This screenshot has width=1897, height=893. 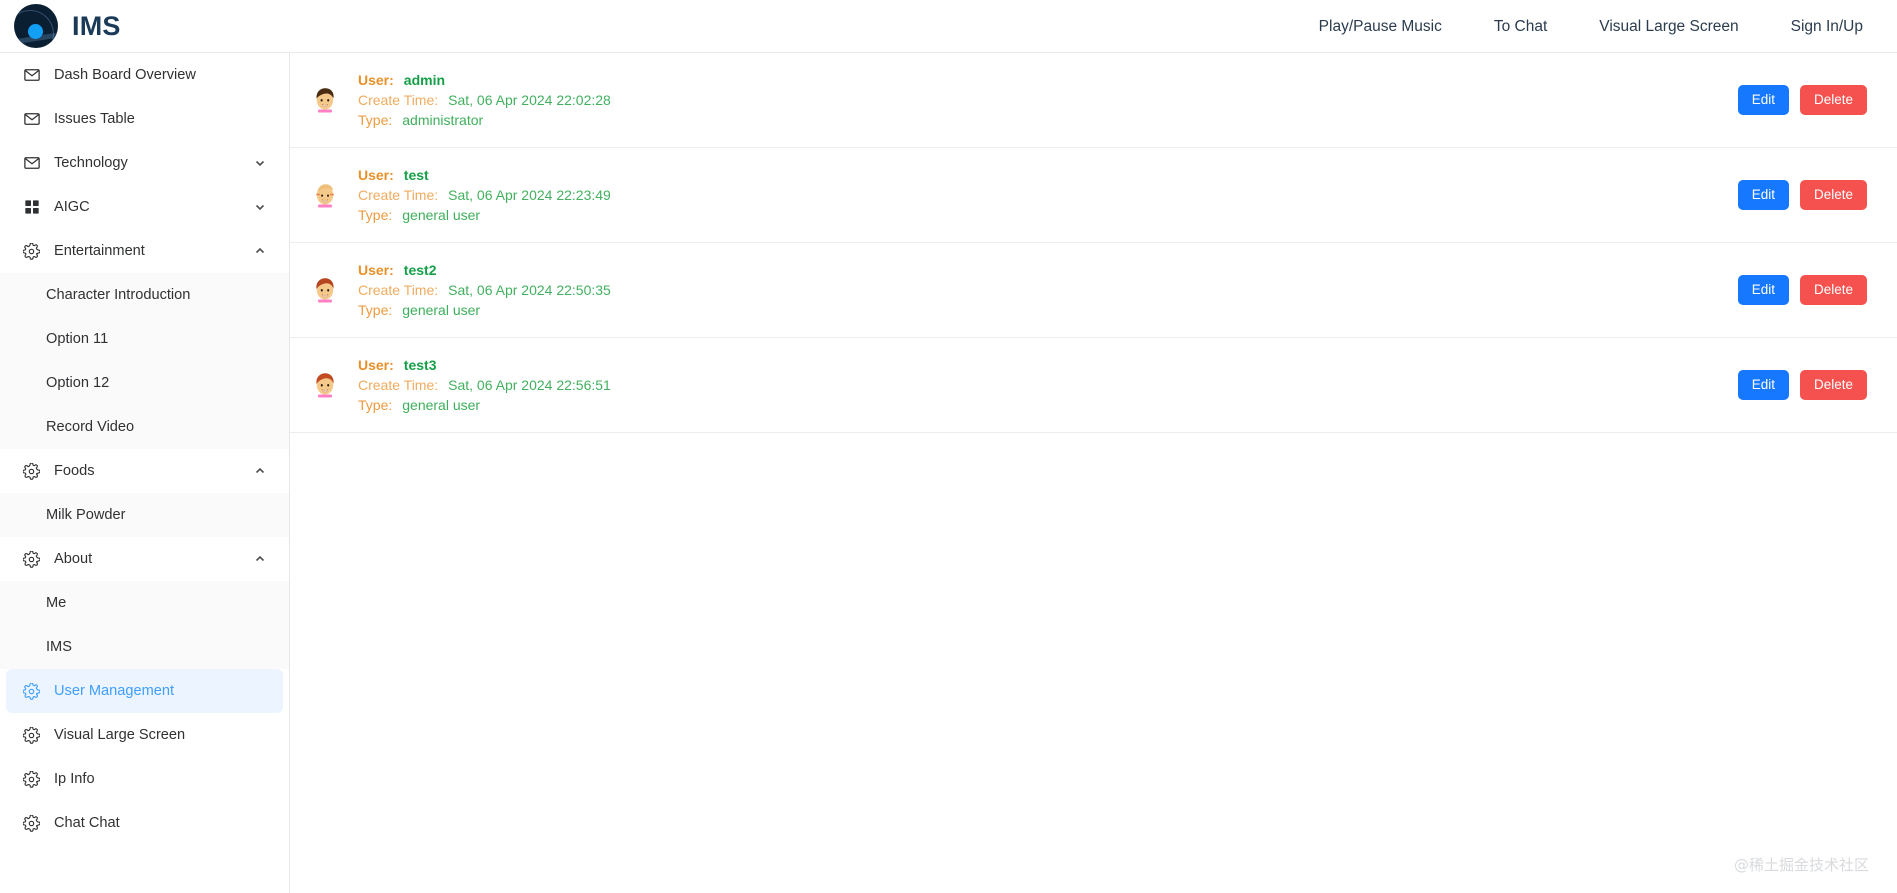 I want to click on sidebar-item-user-management: User Management, so click(x=144, y=691).